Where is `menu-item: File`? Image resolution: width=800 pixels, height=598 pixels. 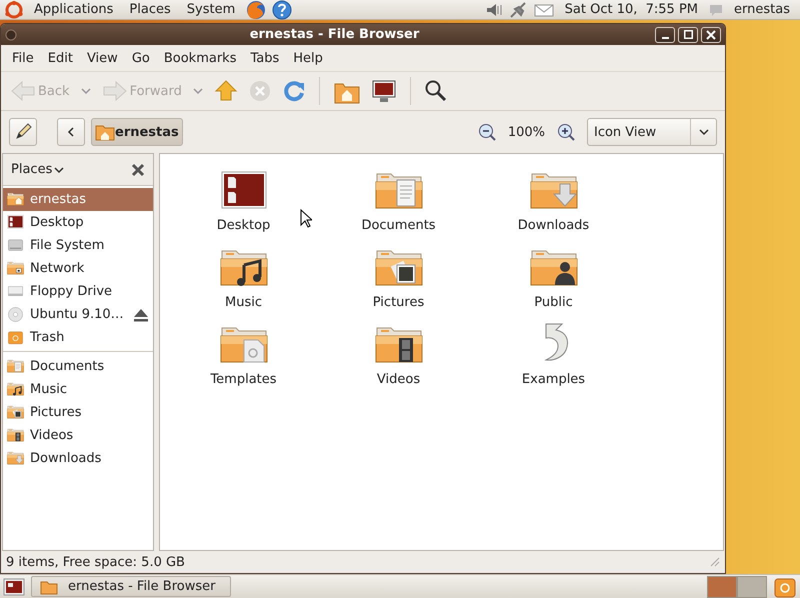 menu-item: File is located at coordinates (23, 58).